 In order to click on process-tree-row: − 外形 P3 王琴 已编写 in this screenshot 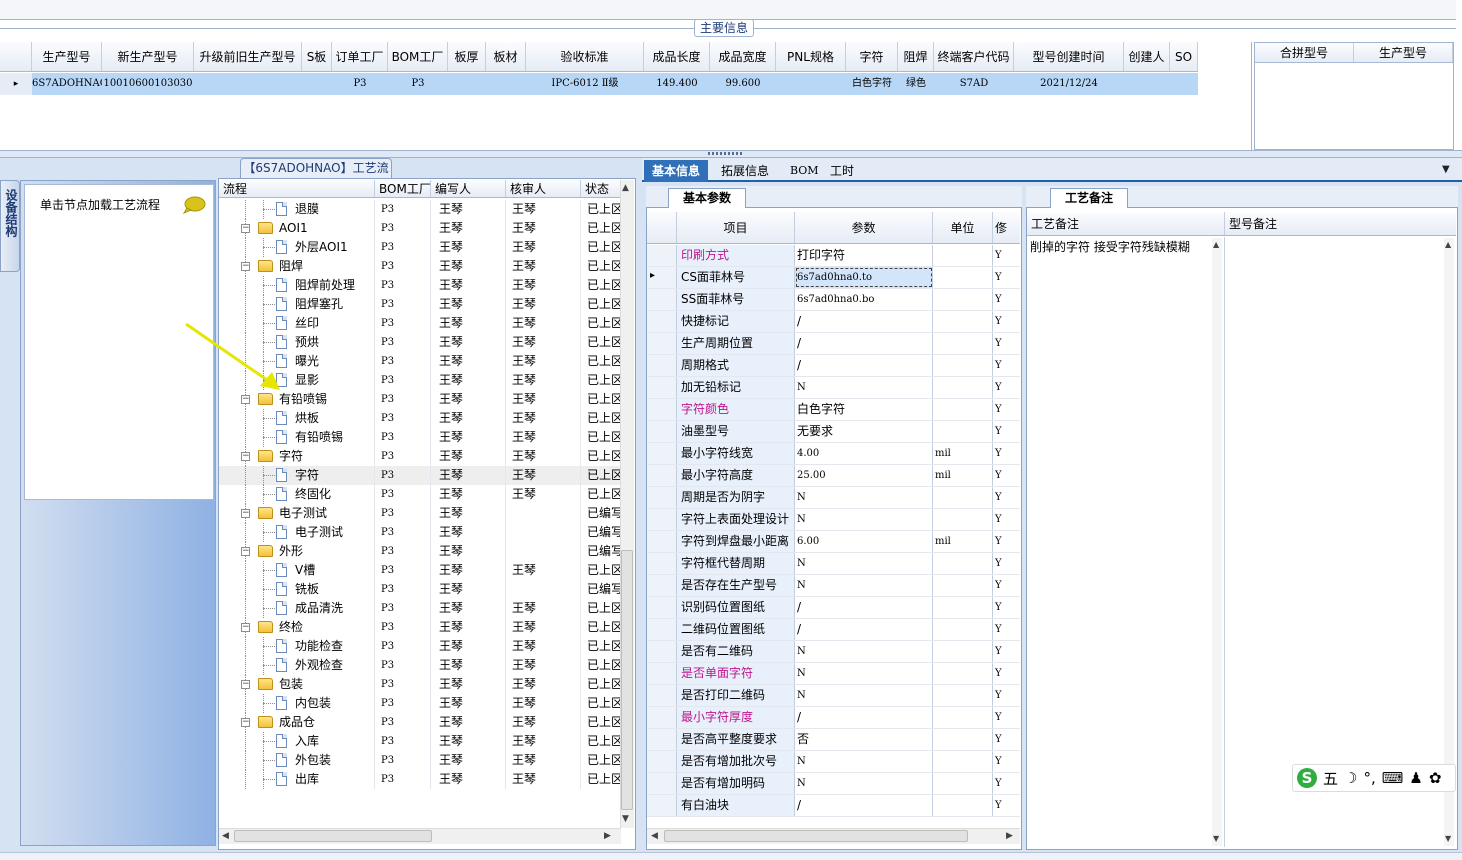, I will do `click(420, 551)`.